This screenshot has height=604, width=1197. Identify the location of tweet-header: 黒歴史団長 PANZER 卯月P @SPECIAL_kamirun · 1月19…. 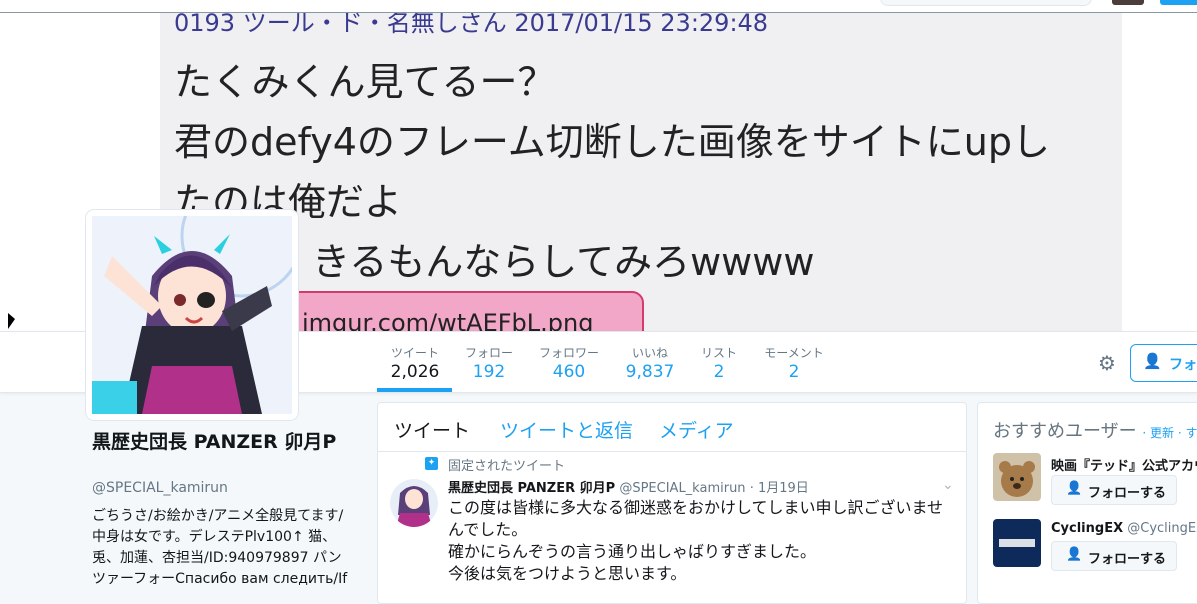
(628, 486).